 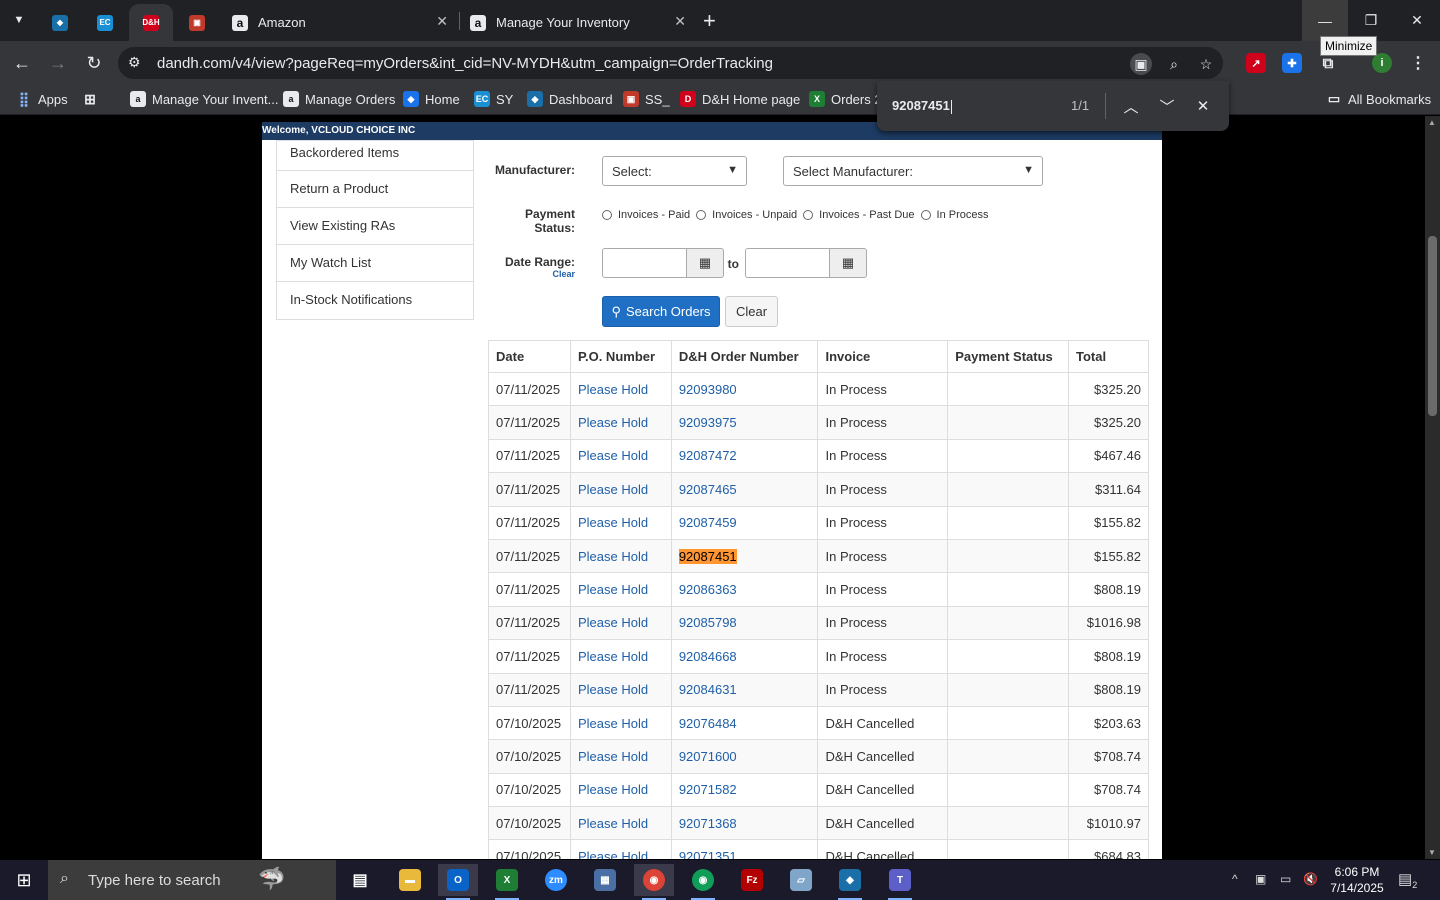 What do you see at coordinates (375, 156) in the screenshot?
I see `sidebar-item-backordered: Backordered Items` at bounding box center [375, 156].